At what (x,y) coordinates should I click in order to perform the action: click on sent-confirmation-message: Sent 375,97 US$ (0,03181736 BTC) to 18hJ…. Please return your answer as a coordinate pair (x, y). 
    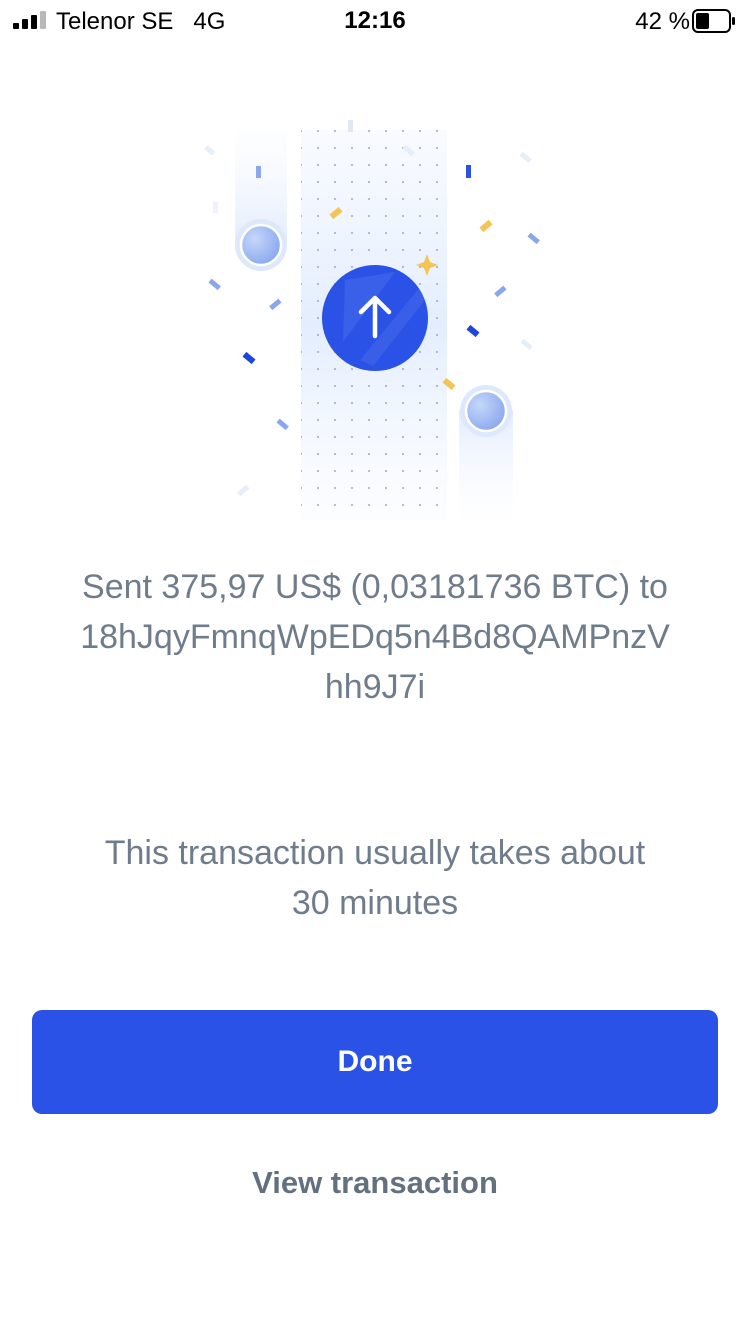
    Looking at the image, I should click on (375, 637).